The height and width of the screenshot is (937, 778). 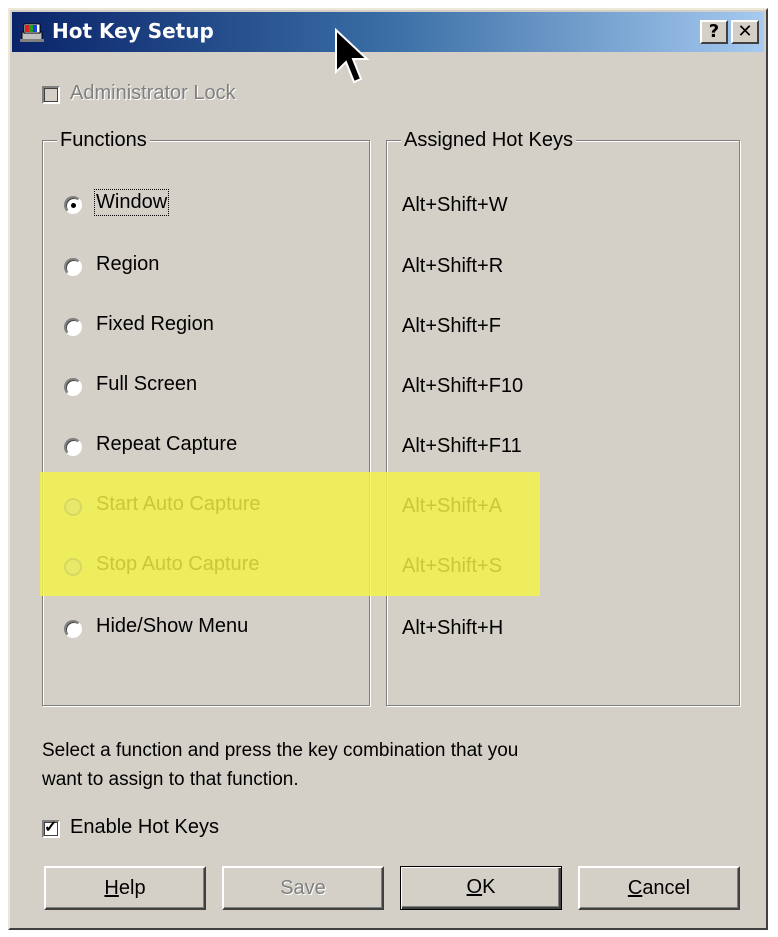 I want to click on radio-window, so click(x=73, y=205).